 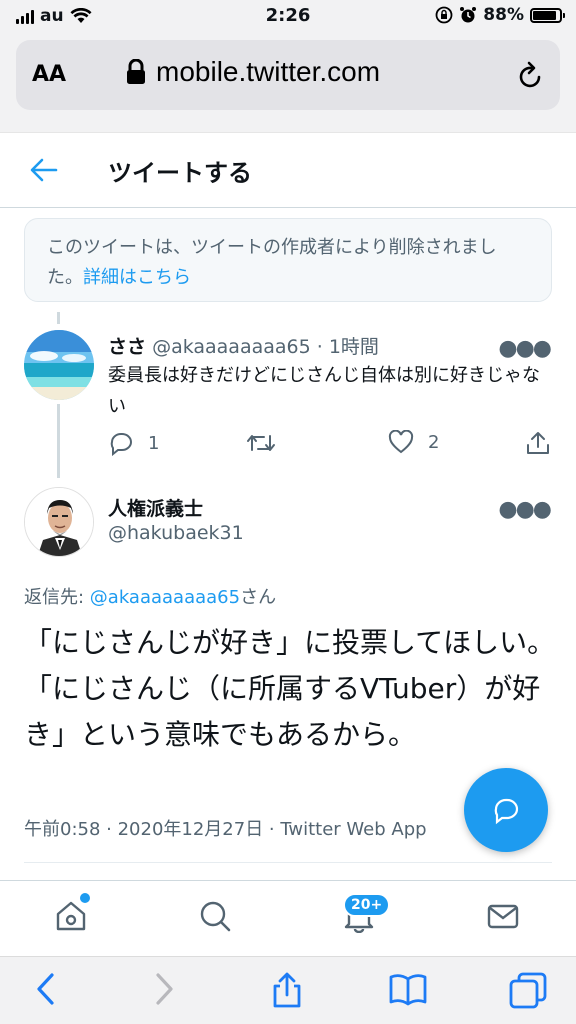 I want to click on lock-icon, so click(x=136, y=71).